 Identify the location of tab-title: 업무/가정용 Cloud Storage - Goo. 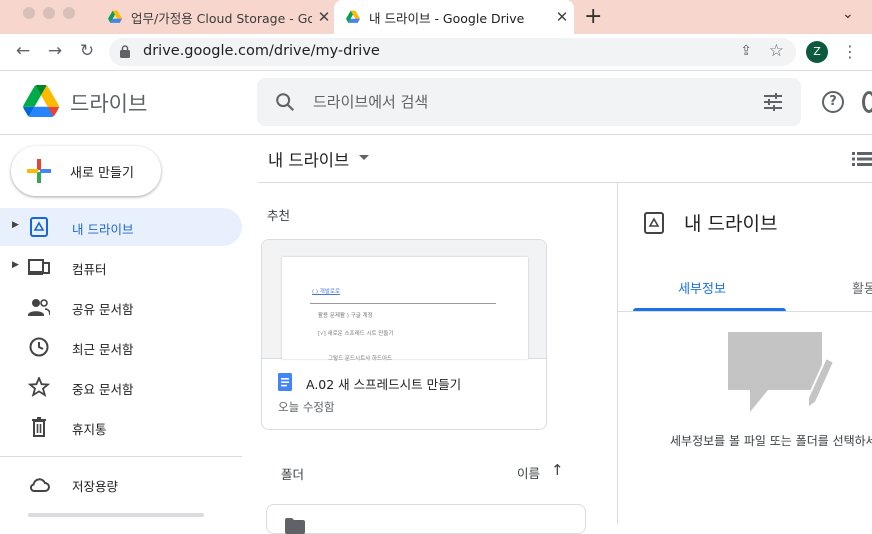
(221, 18).